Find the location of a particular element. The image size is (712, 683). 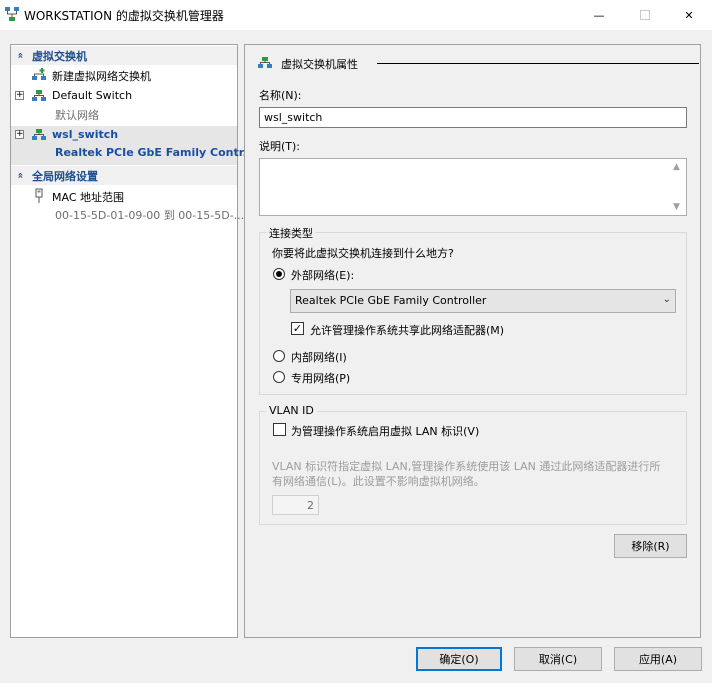

notes-textarea: ▲ ▼ is located at coordinates (473, 187).